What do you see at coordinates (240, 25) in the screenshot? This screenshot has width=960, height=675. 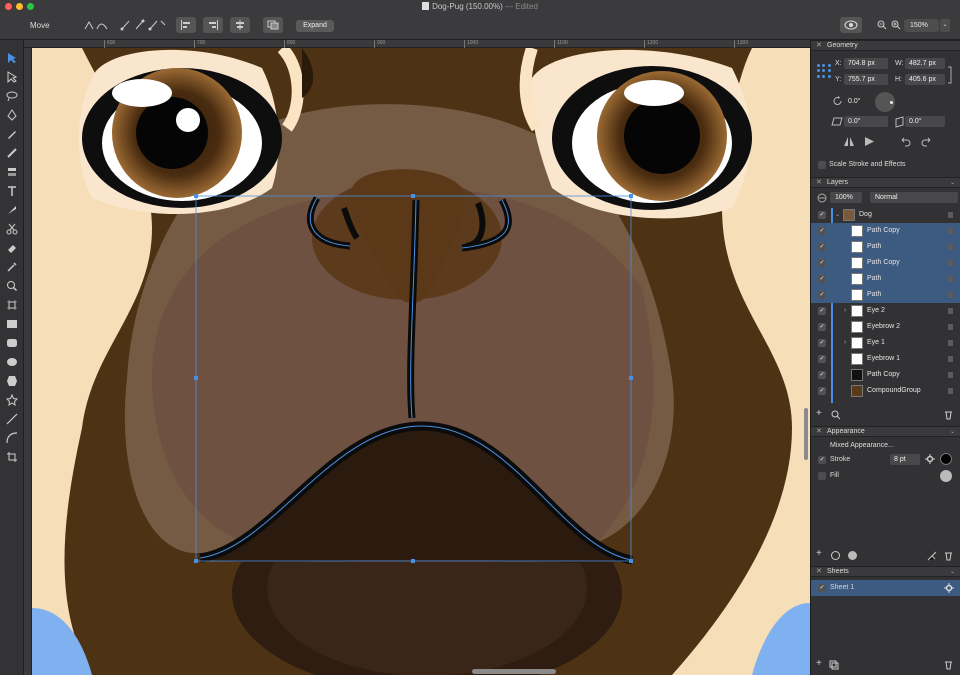 I see `align-center-button` at bounding box center [240, 25].